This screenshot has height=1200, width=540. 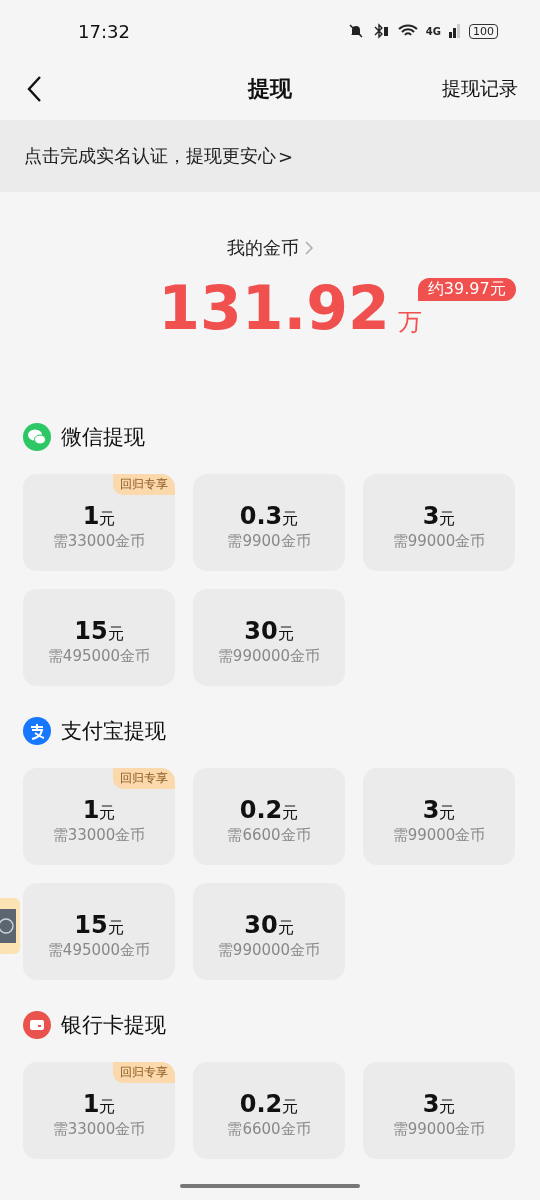 What do you see at coordinates (309, 248) in the screenshot?
I see `chevron-icon` at bounding box center [309, 248].